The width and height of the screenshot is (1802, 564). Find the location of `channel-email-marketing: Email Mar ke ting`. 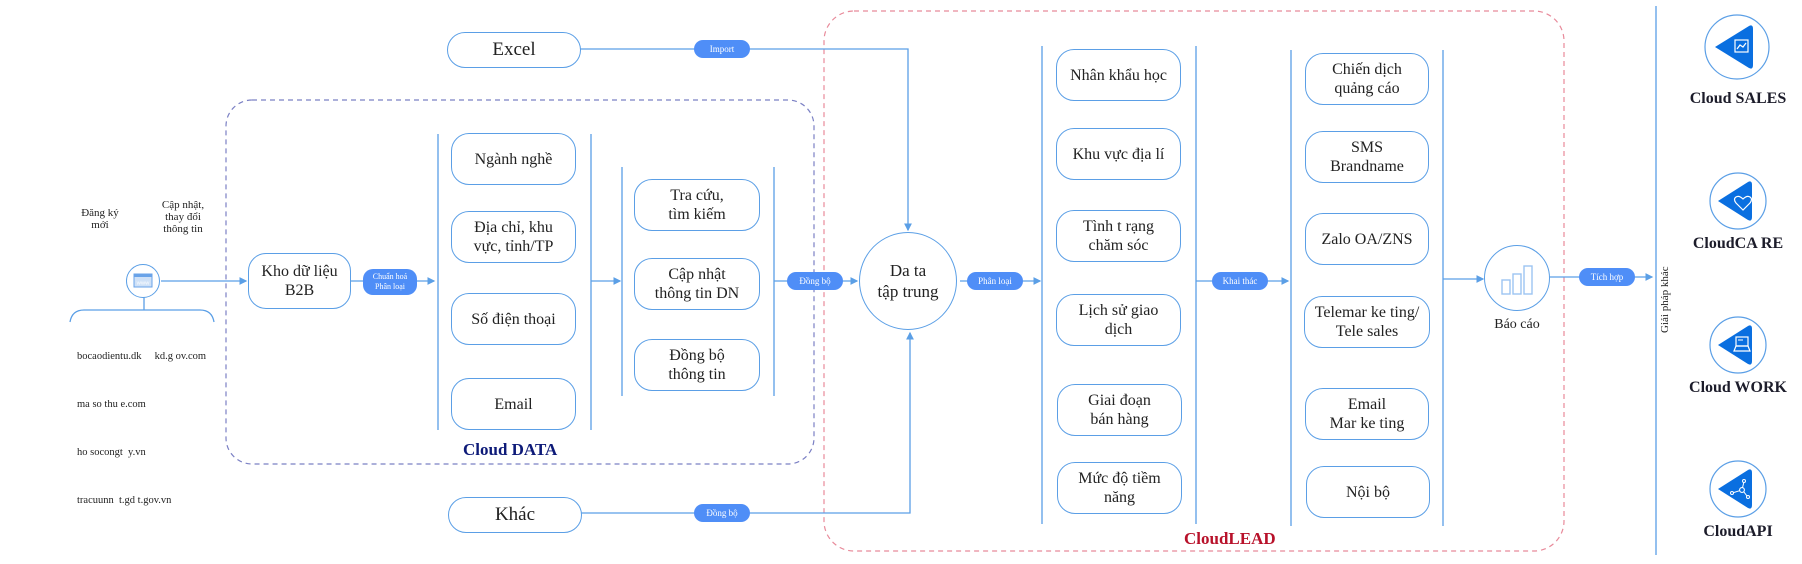

channel-email-marketing: Email Mar ke ting is located at coordinates (1367, 414).